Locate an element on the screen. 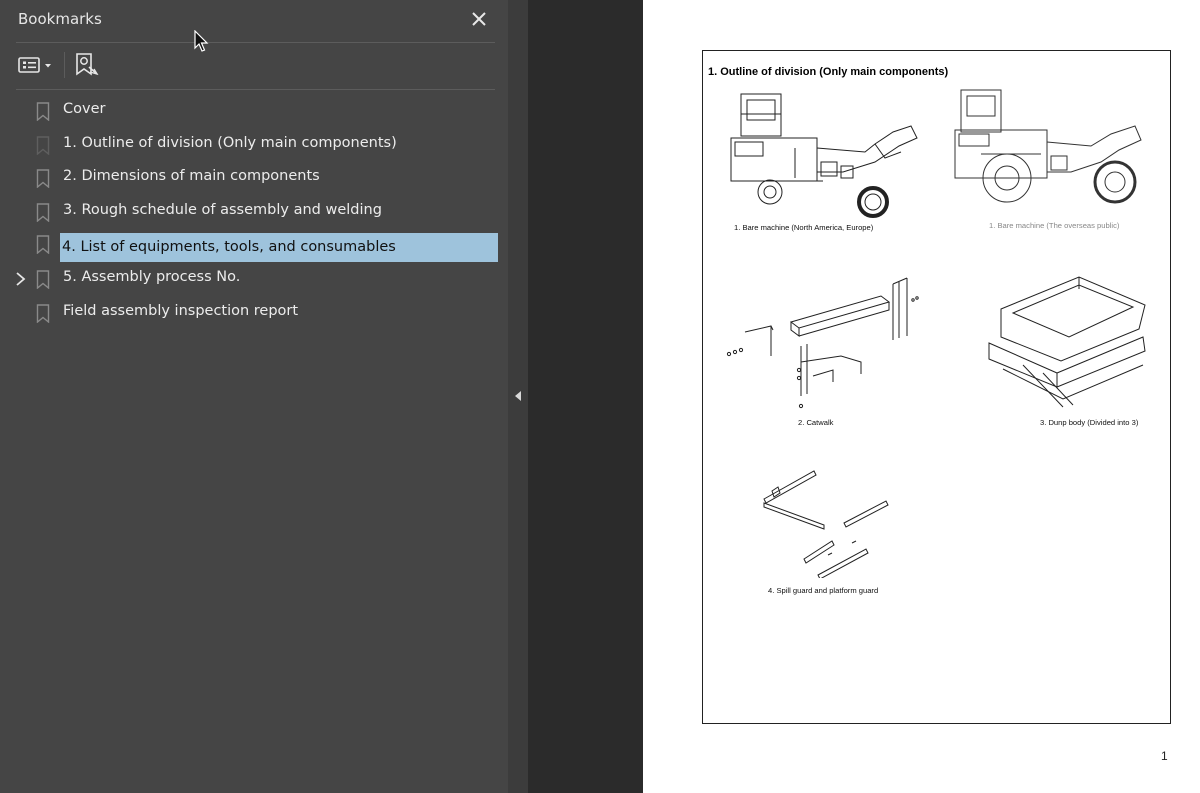  page-number: 1 is located at coordinates (1164, 756).